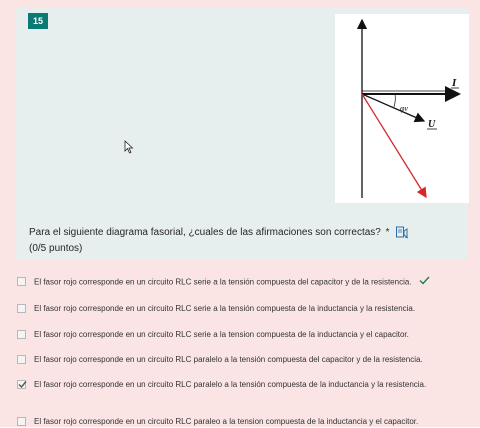 This screenshot has width=480, height=428. I want to click on current-label: I, so click(454, 83).